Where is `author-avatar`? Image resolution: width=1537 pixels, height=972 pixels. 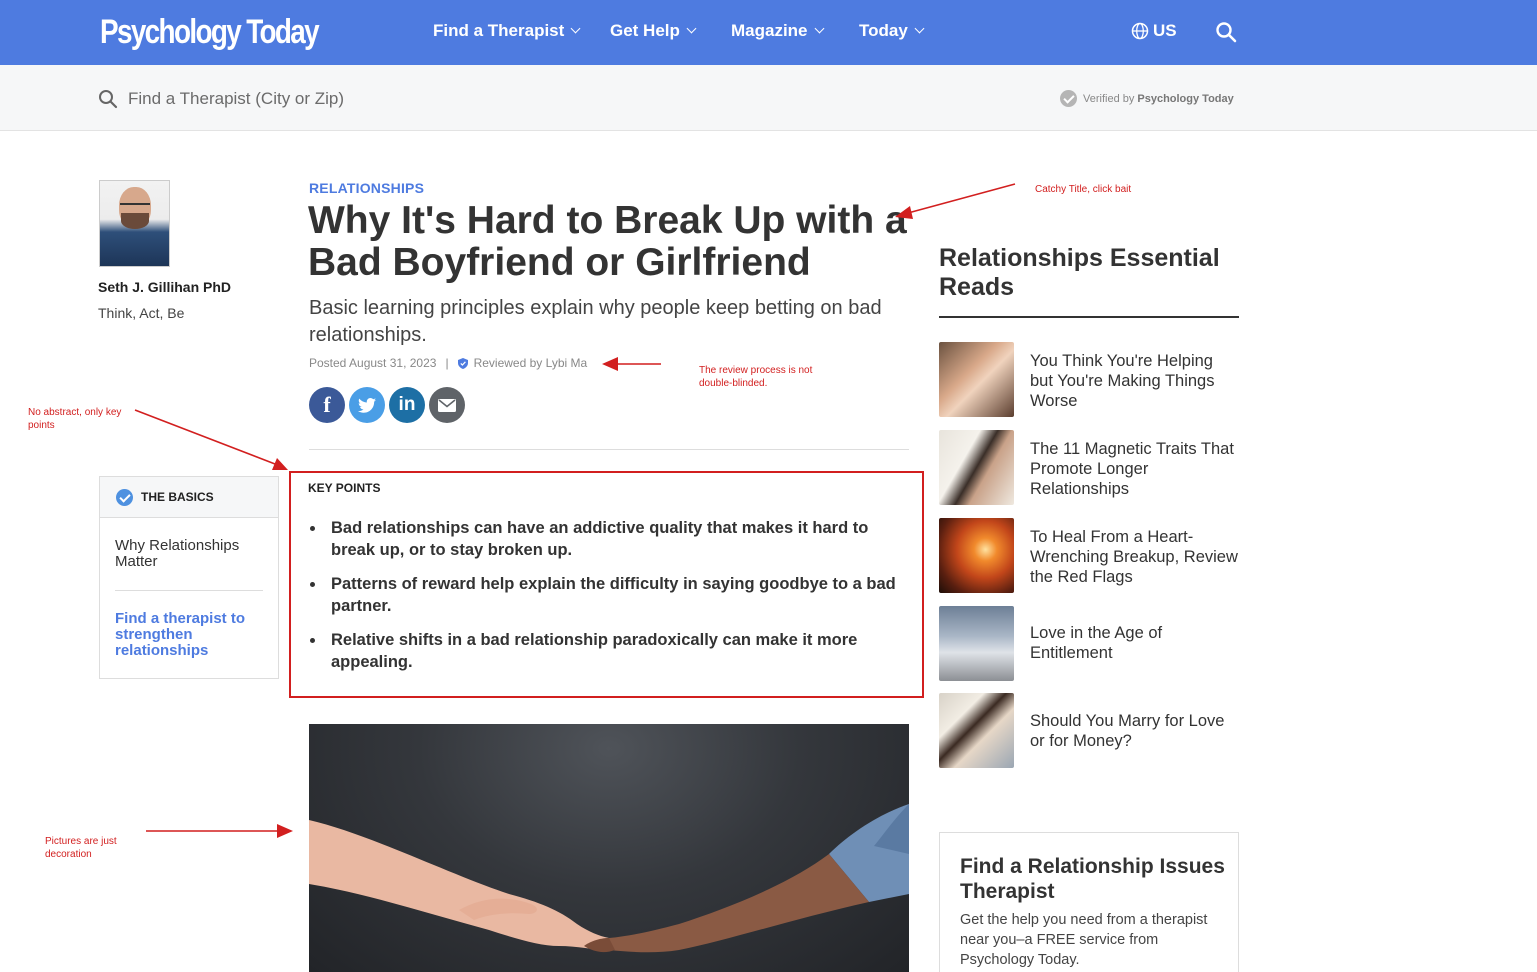
author-avatar is located at coordinates (134, 223).